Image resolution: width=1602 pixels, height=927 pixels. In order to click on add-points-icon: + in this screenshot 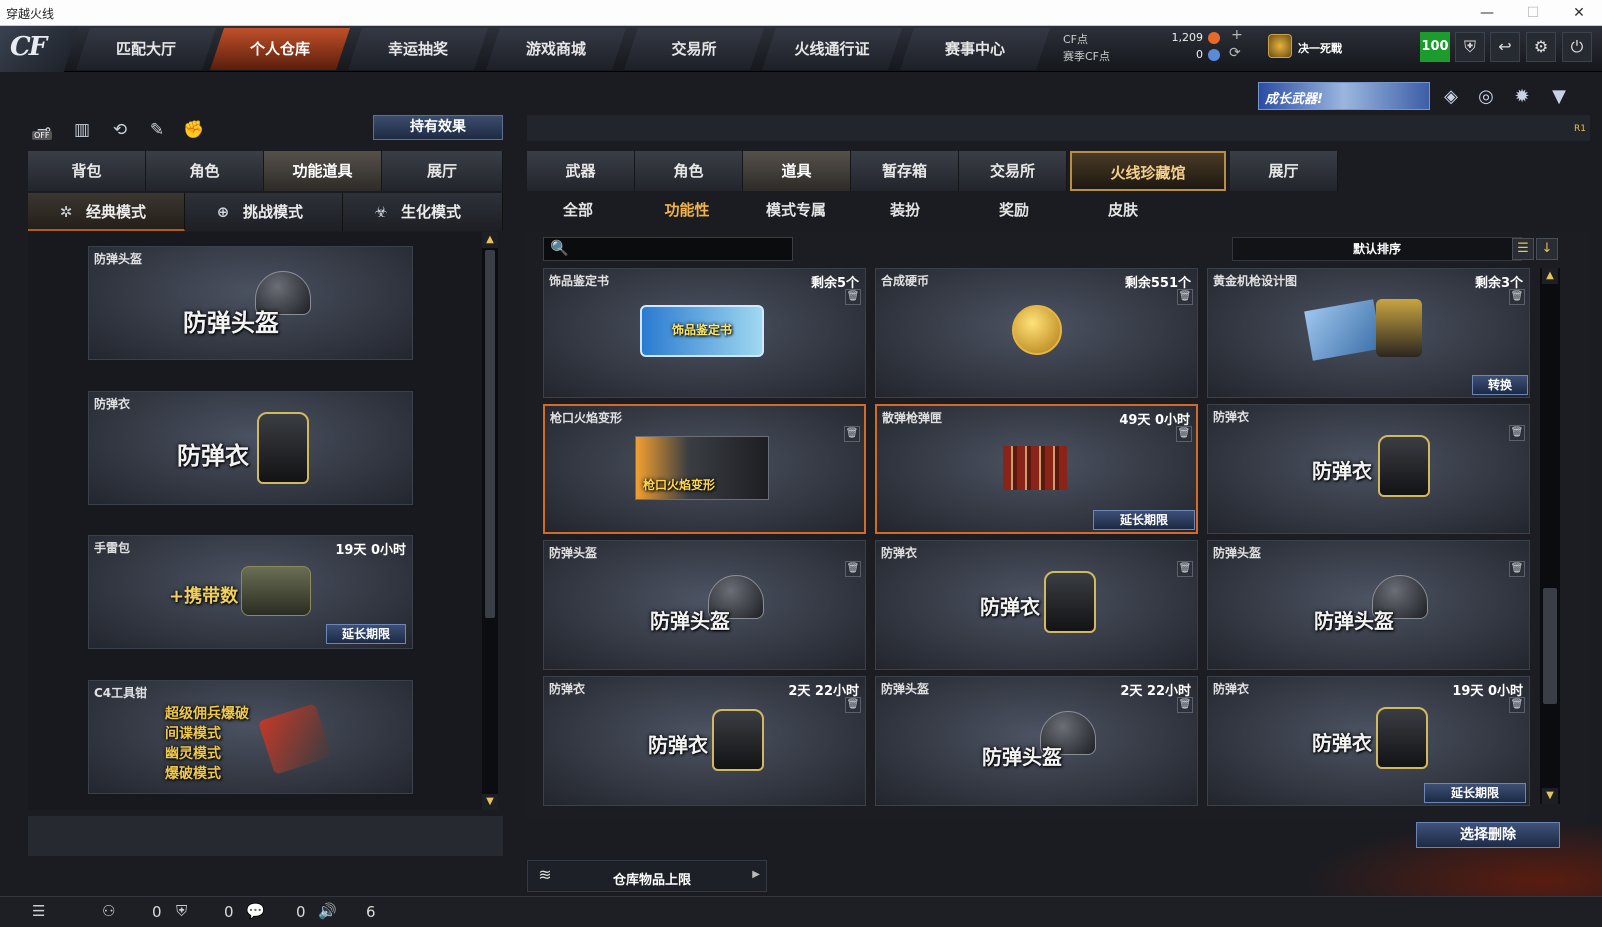, I will do `click(1237, 35)`.